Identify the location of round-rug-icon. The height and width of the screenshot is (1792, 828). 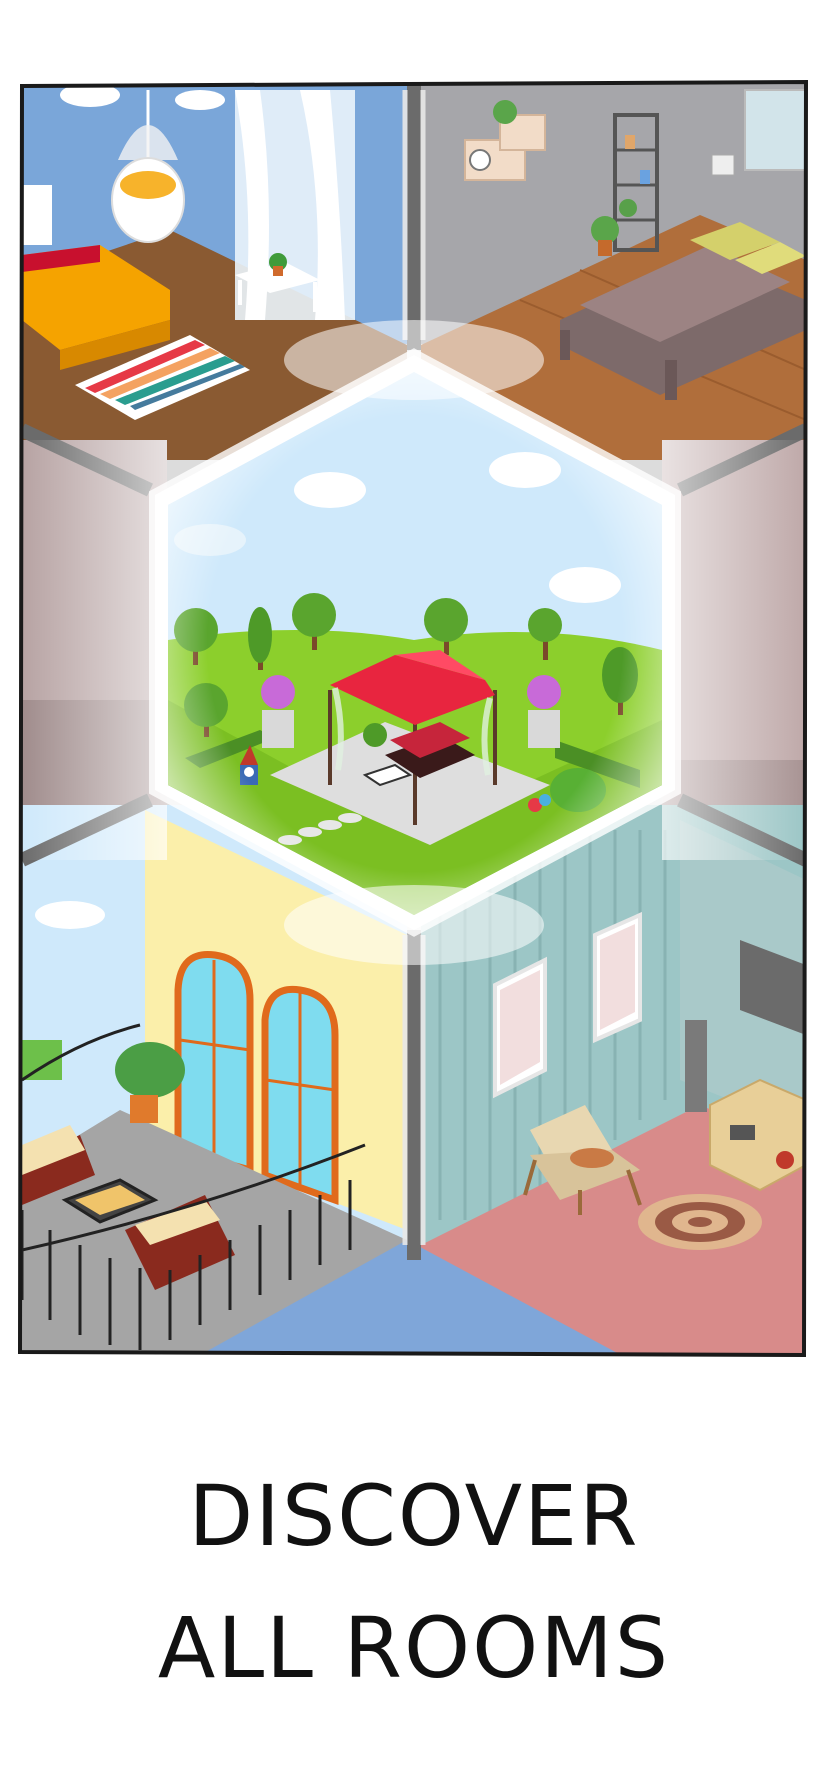
(700, 1222).